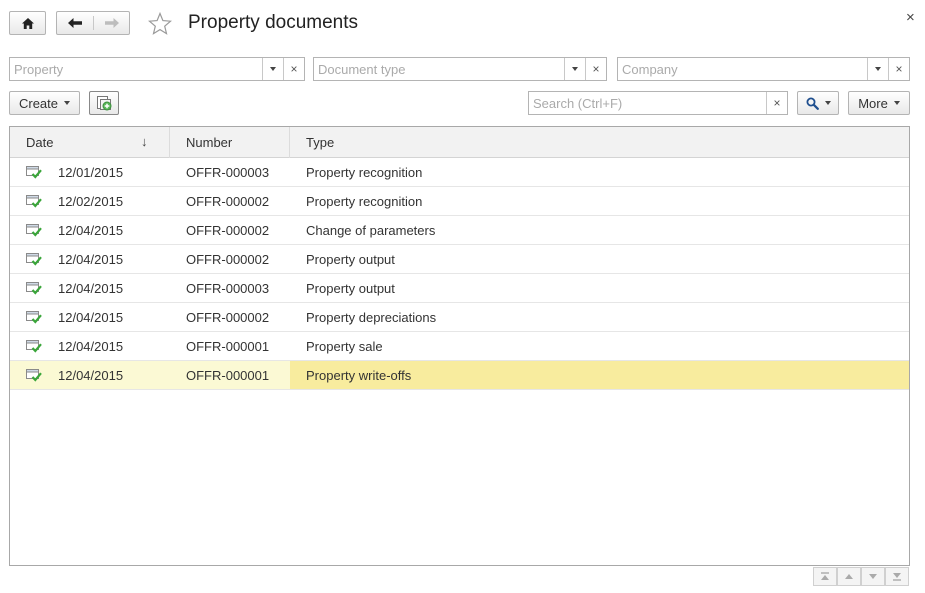  What do you see at coordinates (144, 141) in the screenshot?
I see `sort-descending-icon: ↓` at bounding box center [144, 141].